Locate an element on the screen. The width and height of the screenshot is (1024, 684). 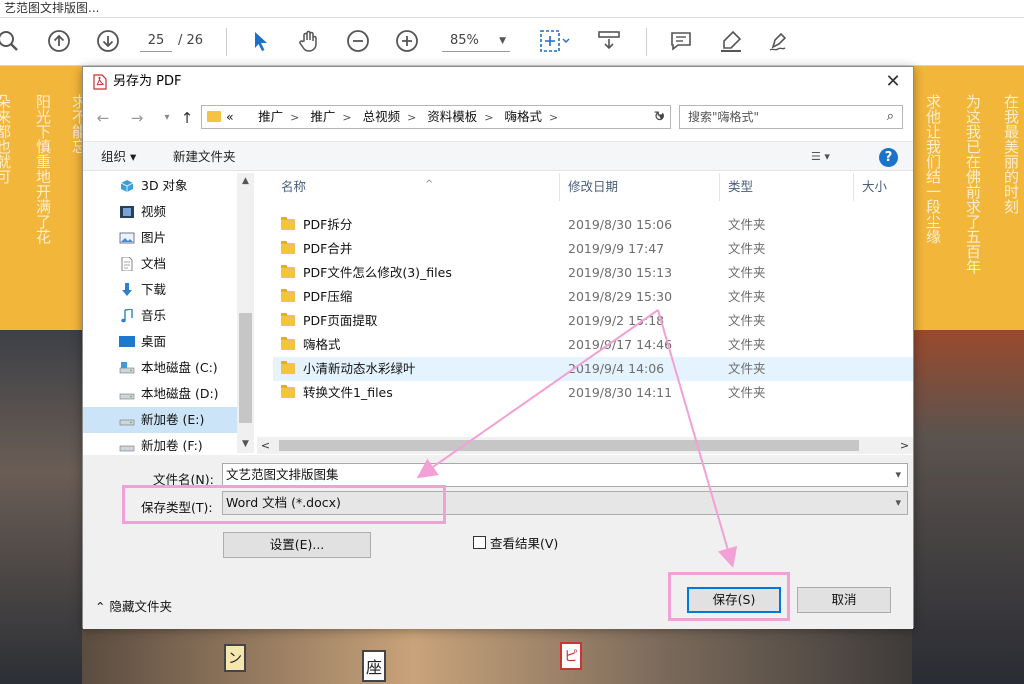
list-item: 小清新动态水彩绿叶 2019/9/4 14:06 文件夹 is located at coordinates (593, 369).